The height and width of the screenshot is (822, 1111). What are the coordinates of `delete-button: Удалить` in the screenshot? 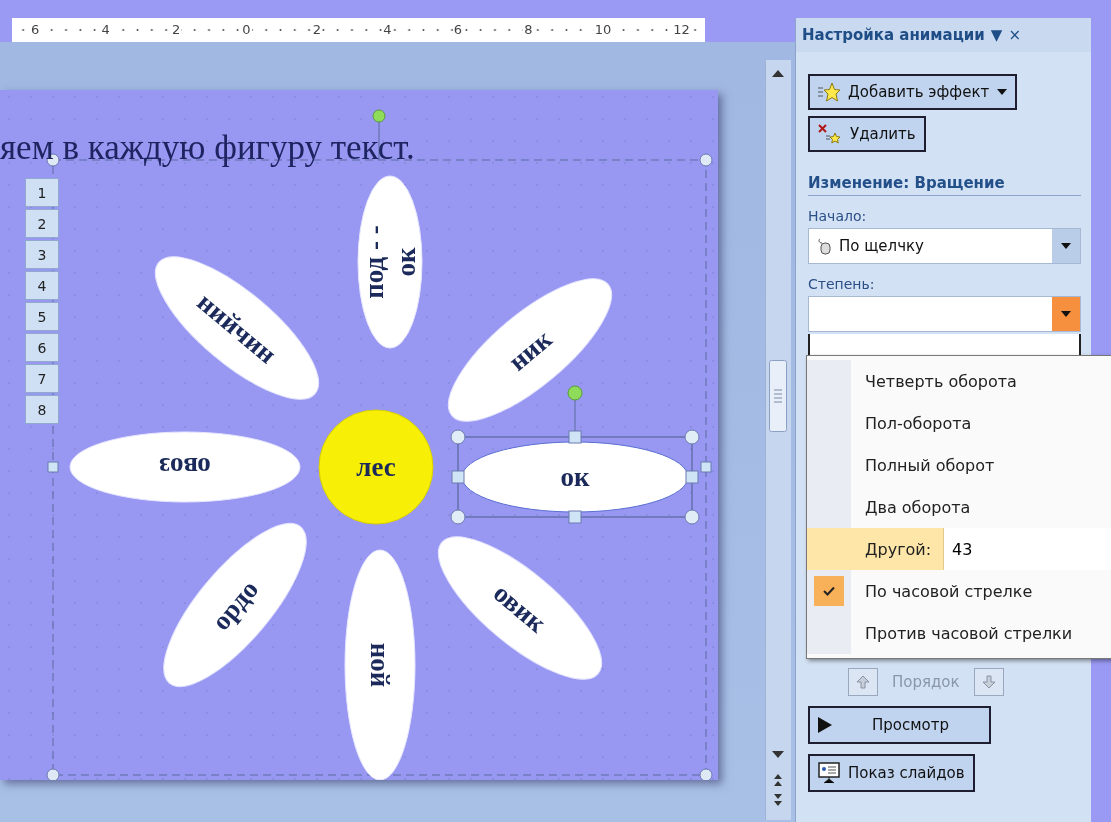 It's located at (867, 134).